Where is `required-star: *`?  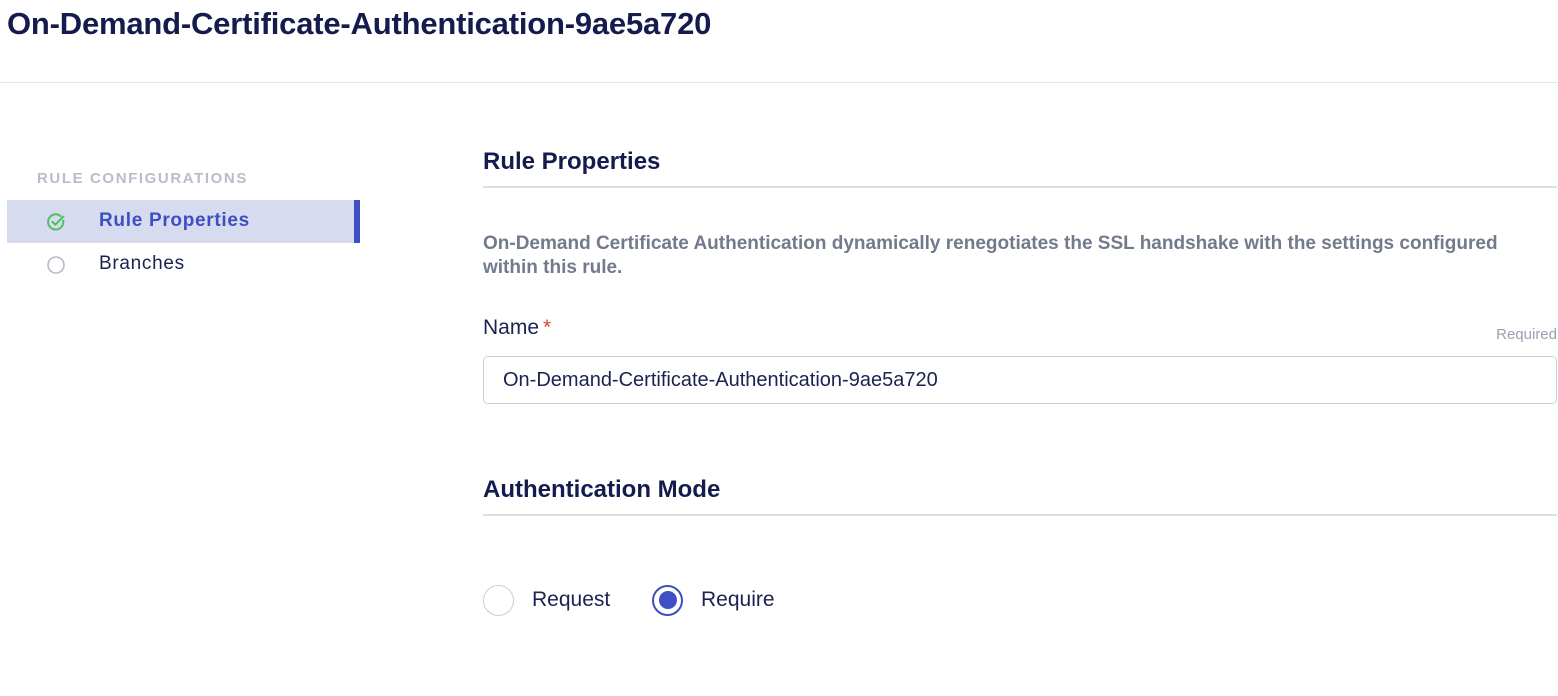 required-star: * is located at coordinates (547, 327).